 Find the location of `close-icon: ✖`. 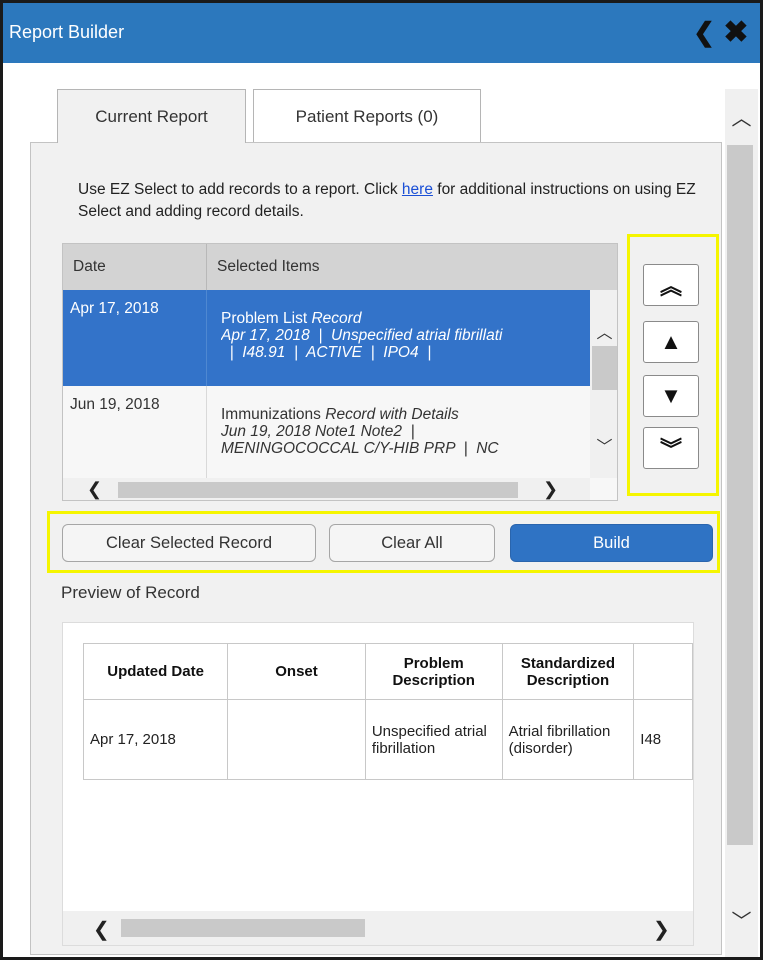

close-icon: ✖ is located at coordinates (736, 32).